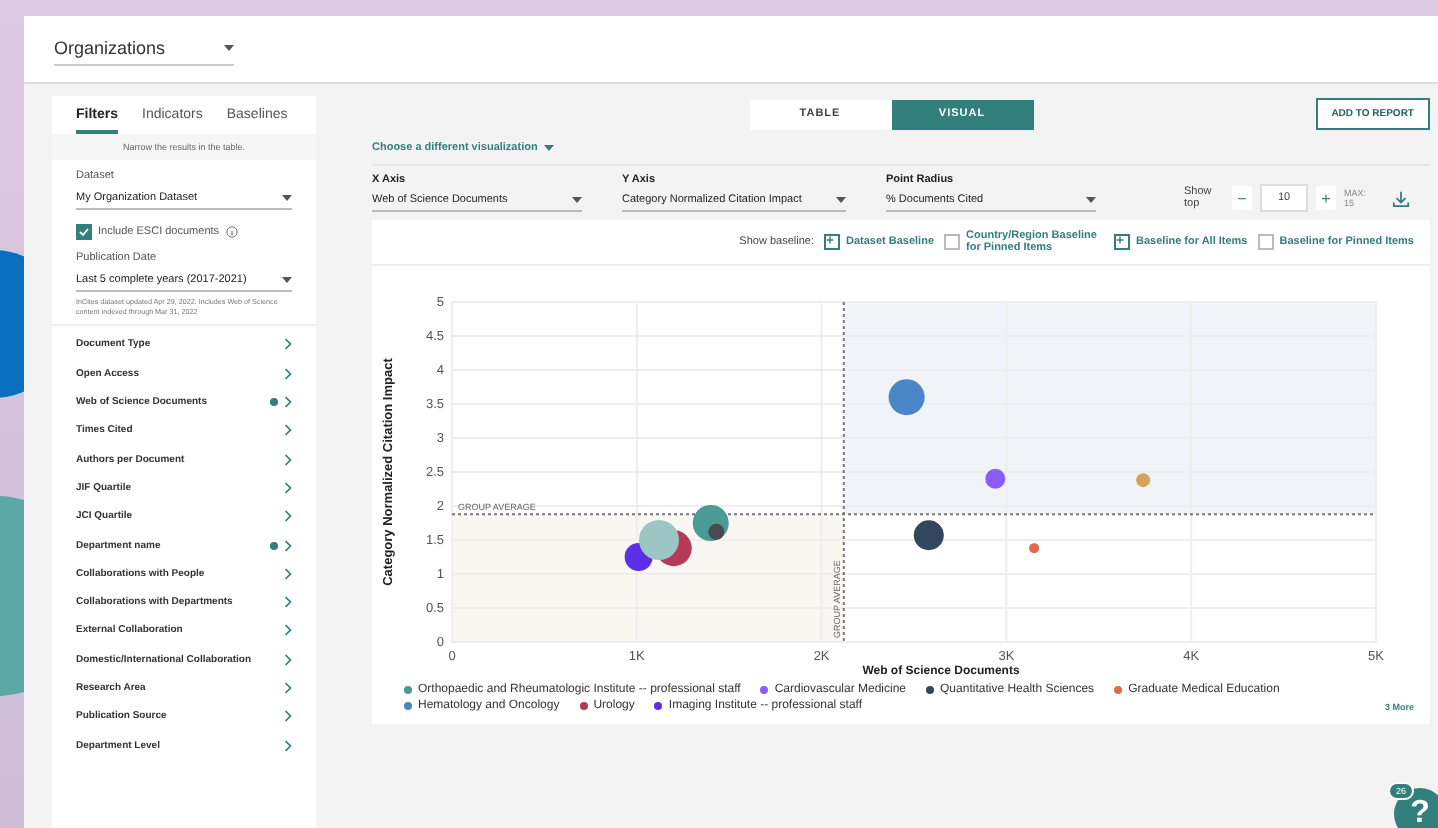 The height and width of the screenshot is (828, 1438). What do you see at coordinates (1242, 198) in the screenshot?
I see `decrement-button: −` at bounding box center [1242, 198].